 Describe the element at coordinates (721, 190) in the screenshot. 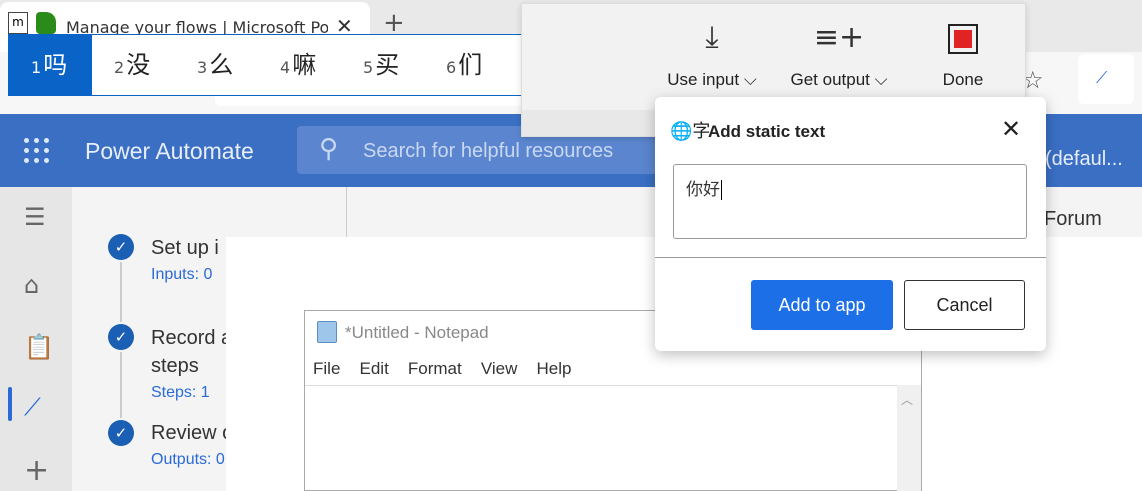

I see `text-cursor` at that location.